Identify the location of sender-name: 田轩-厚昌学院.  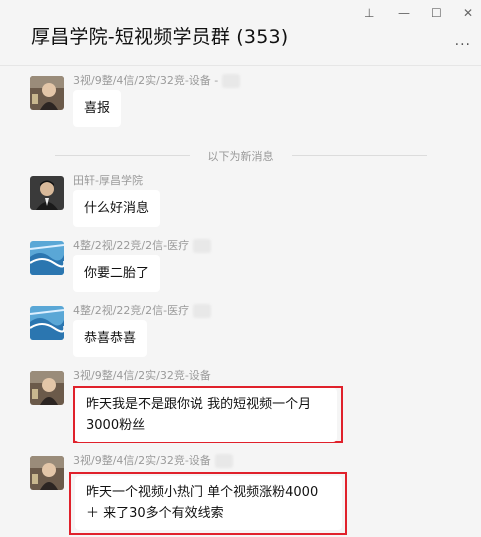
(108, 180).